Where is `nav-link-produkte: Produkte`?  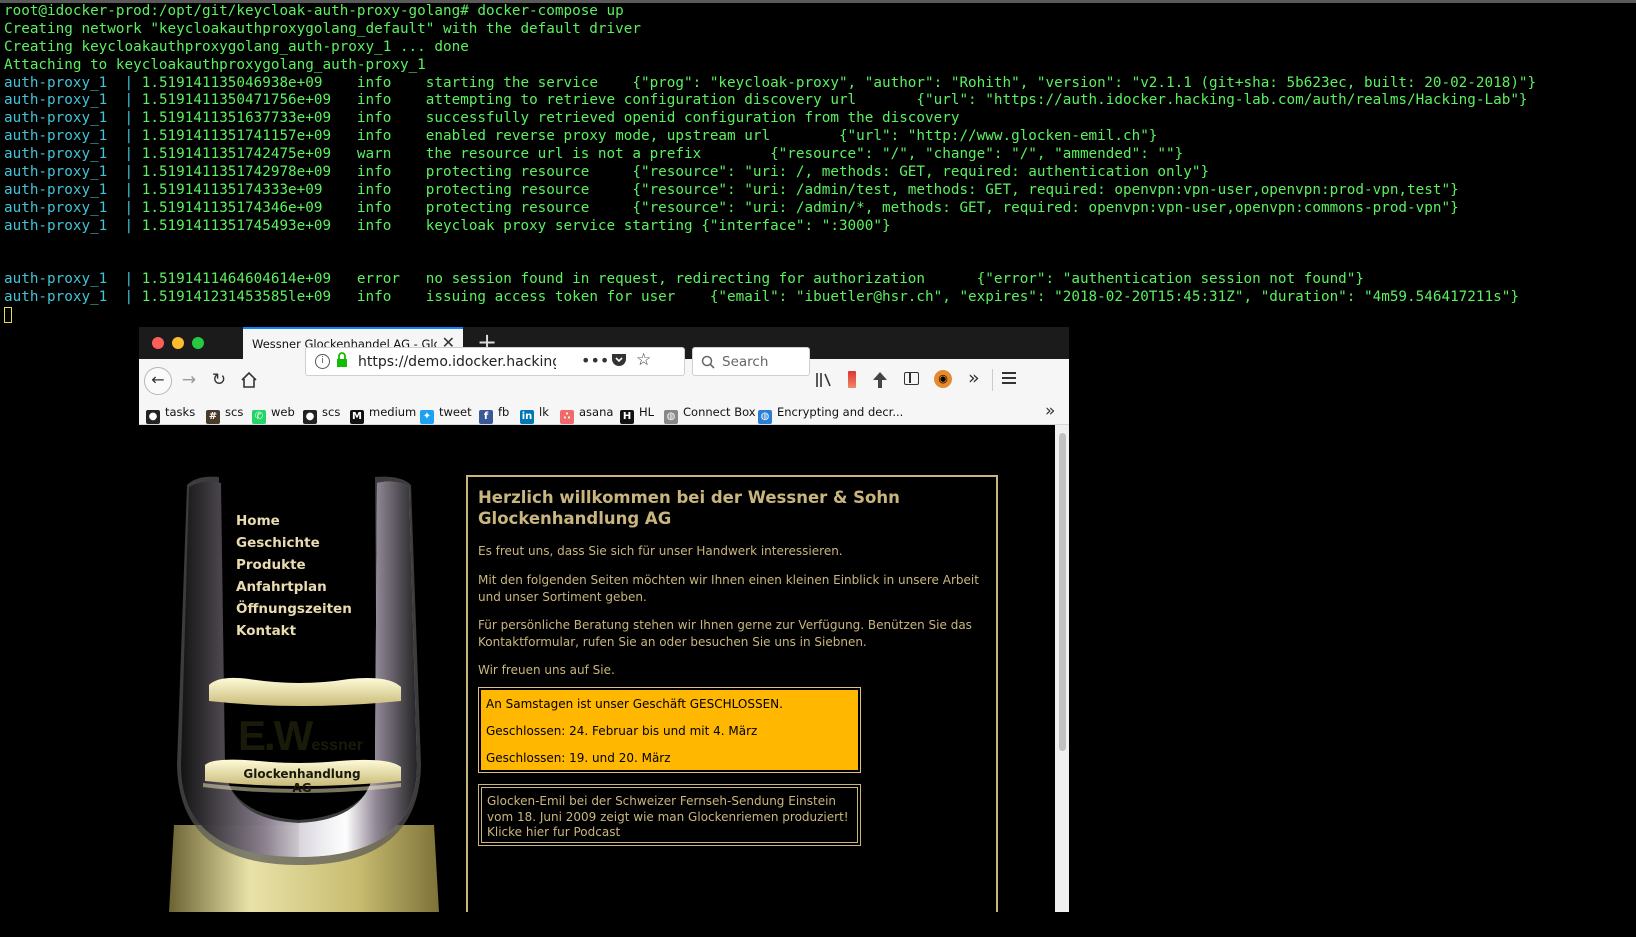
nav-link-produkte: Produkte is located at coordinates (294, 565).